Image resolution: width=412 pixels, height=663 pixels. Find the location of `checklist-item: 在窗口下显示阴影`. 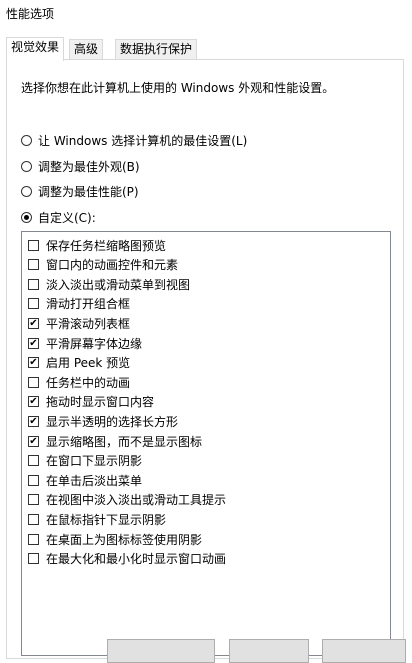

checklist-item: 在窗口下显示阴影 is located at coordinates (85, 461).